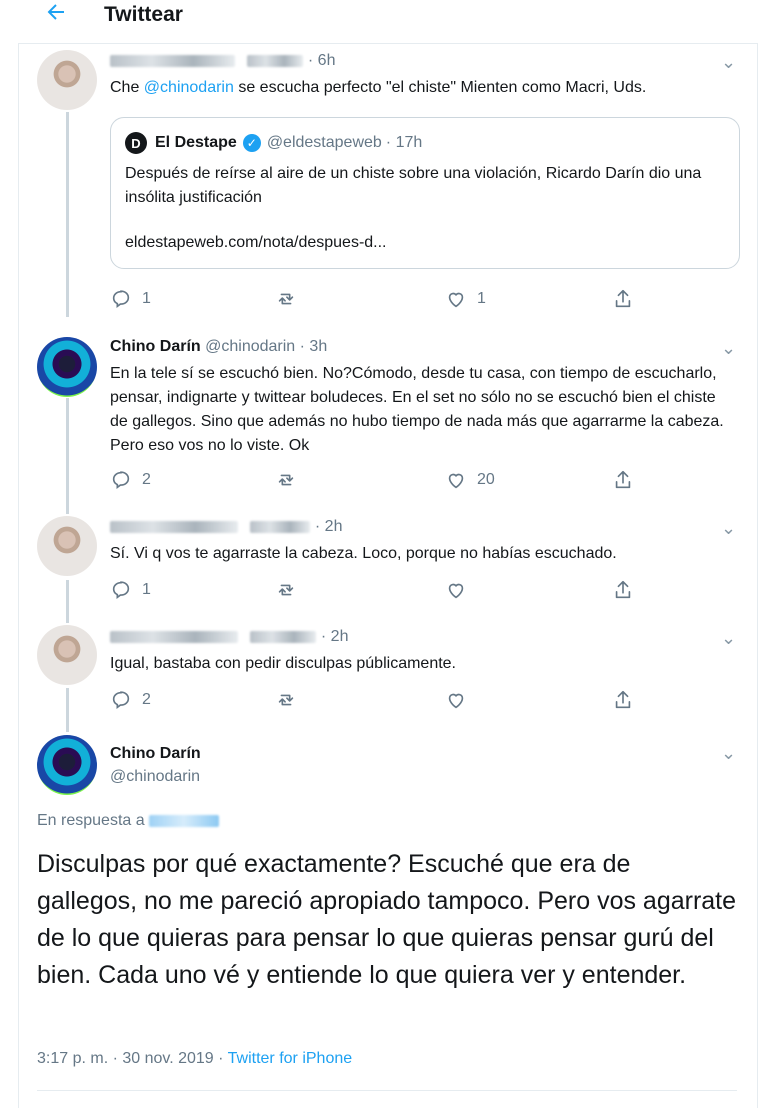 This screenshot has width=767, height=1108. I want to click on tweet-actions: 1 1, so click(370, 299).